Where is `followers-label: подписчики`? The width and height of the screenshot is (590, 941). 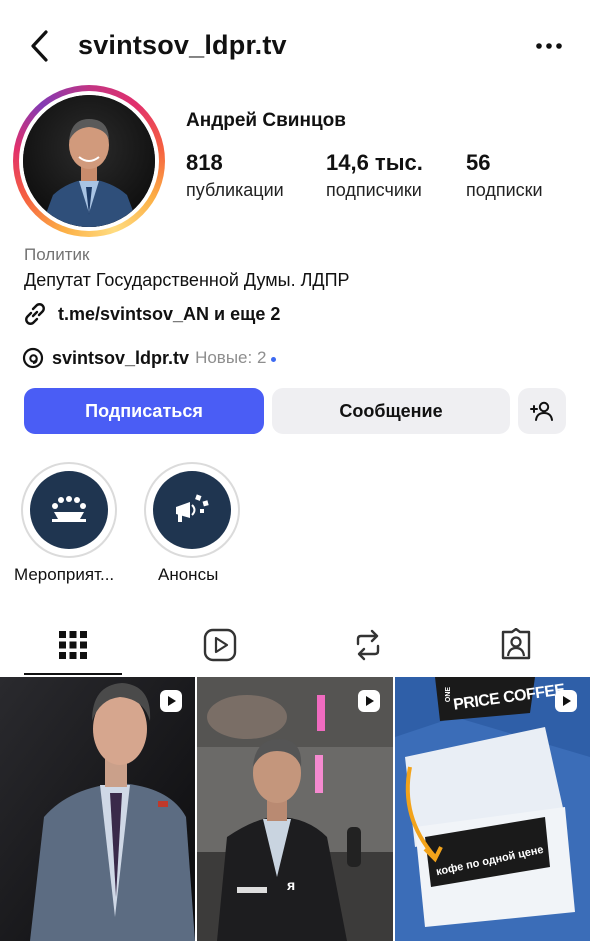 followers-label: подписчики is located at coordinates (374, 190).